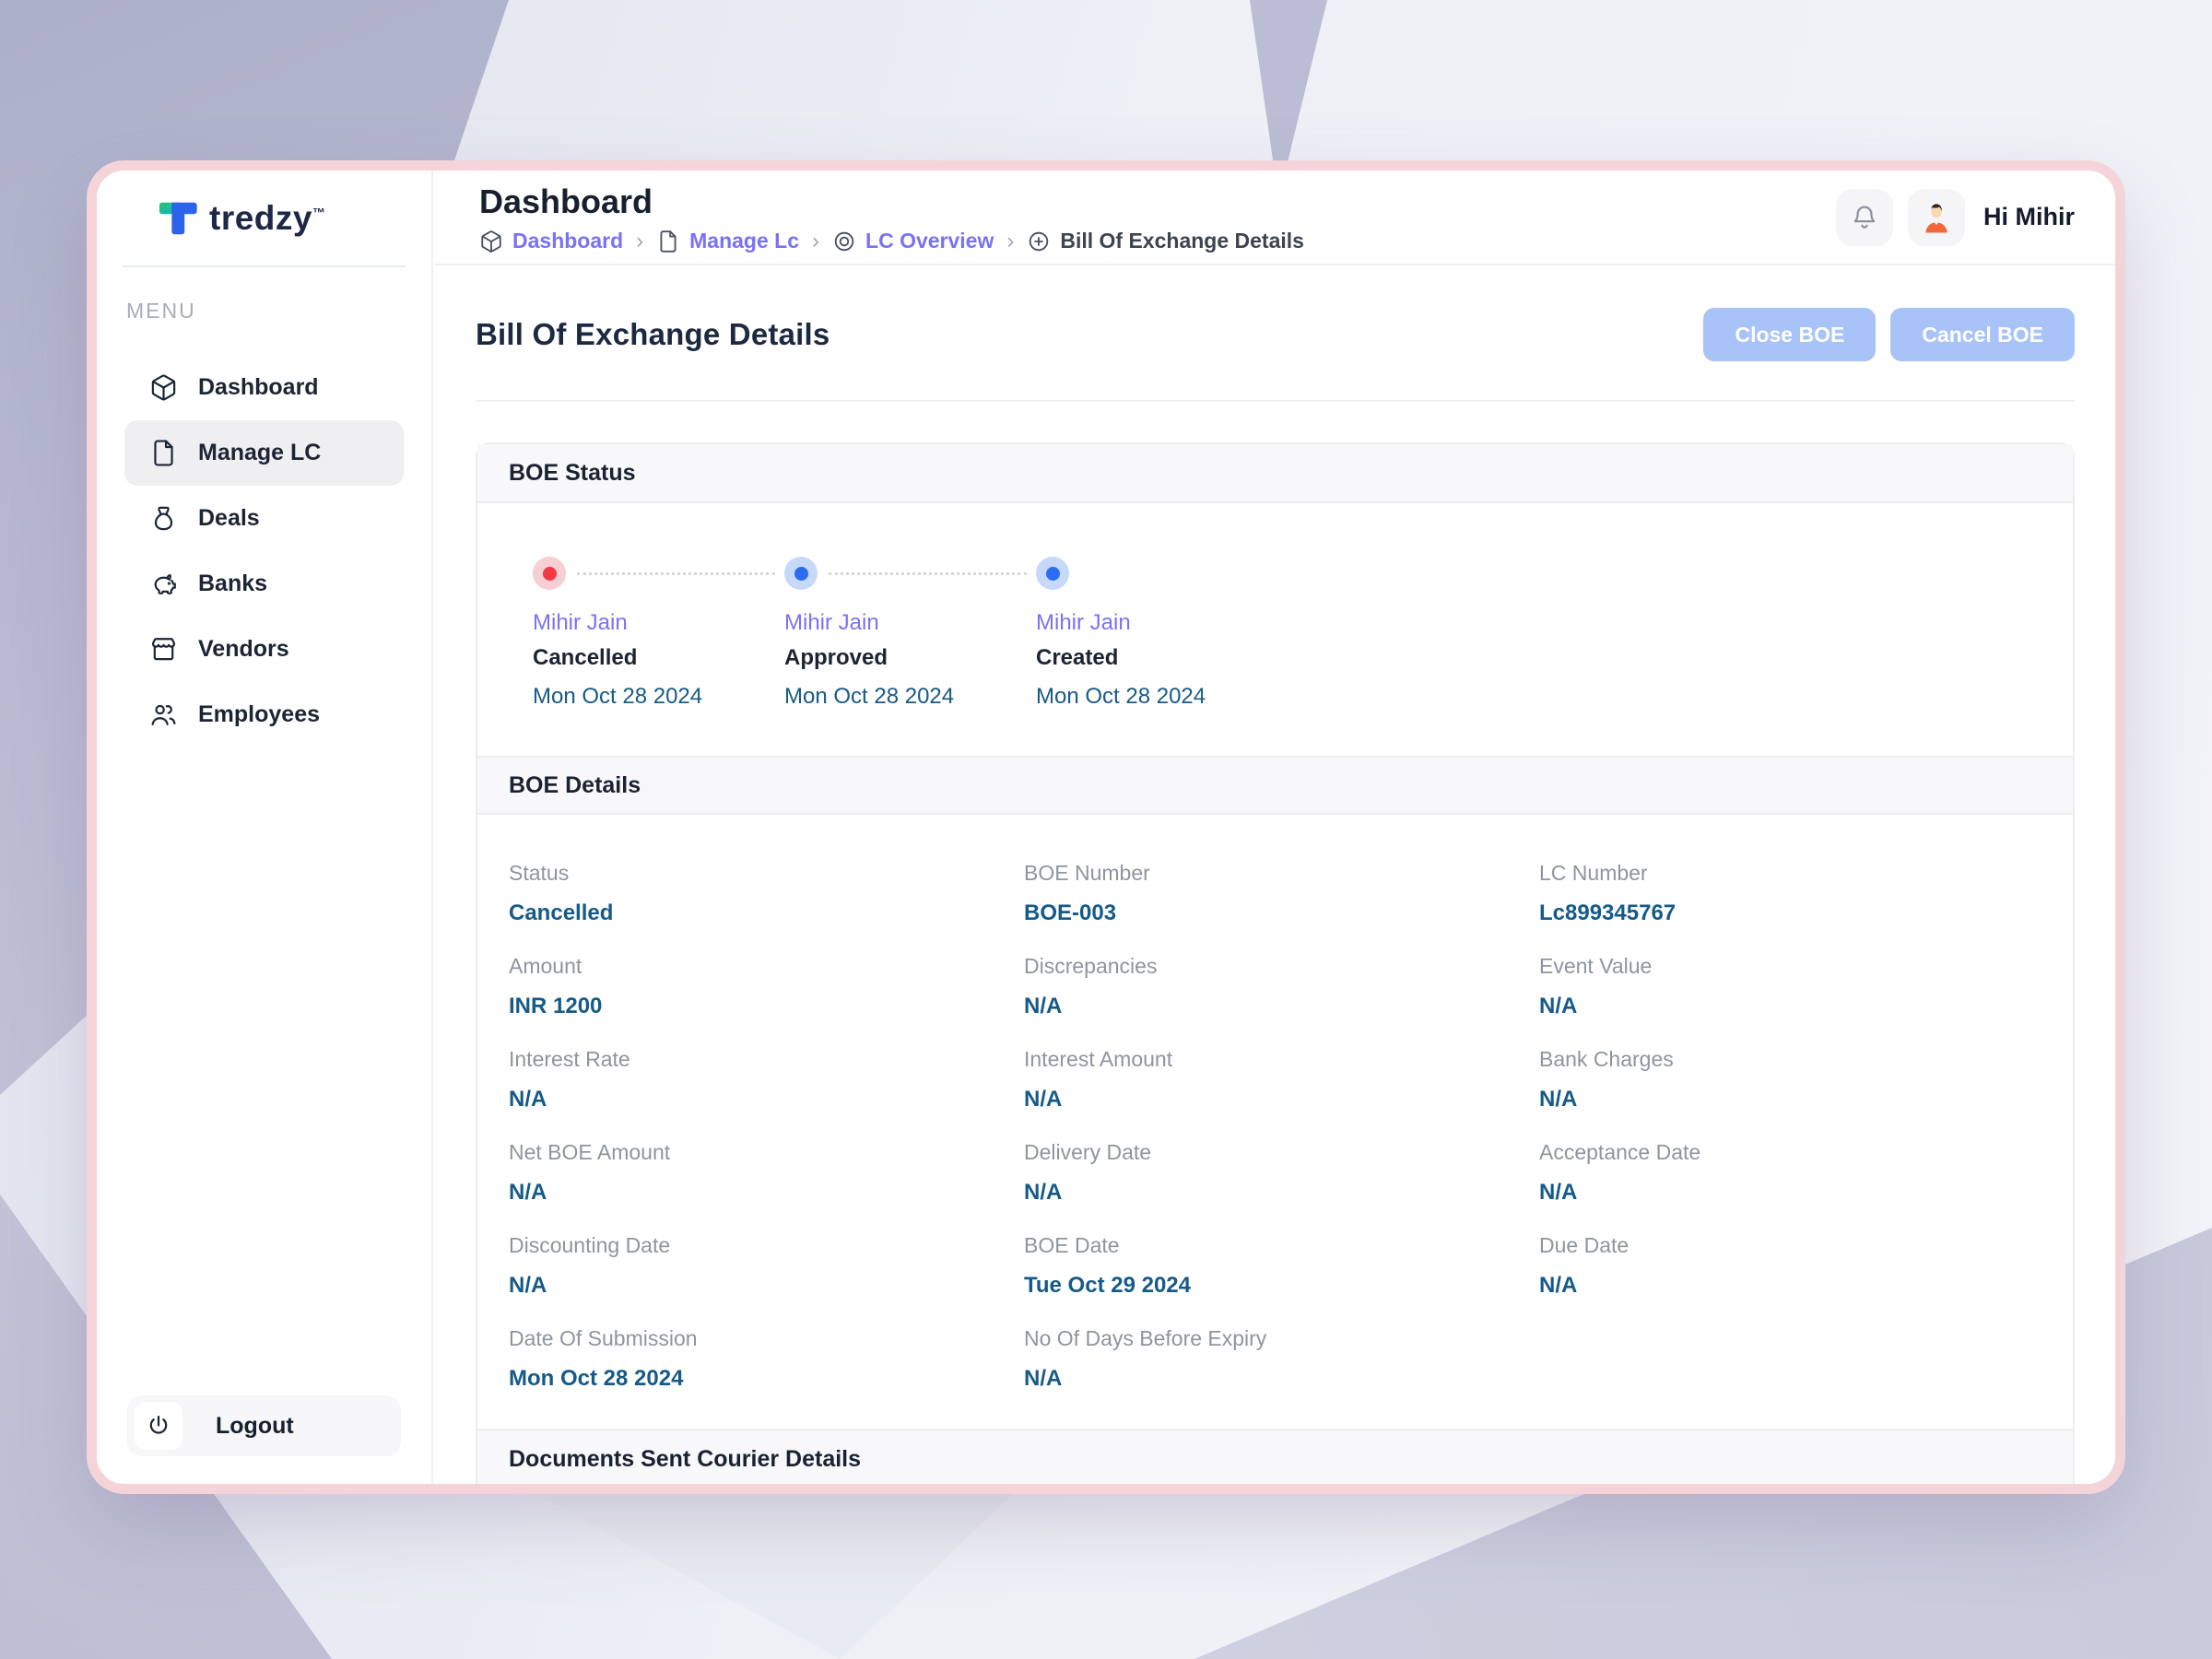  What do you see at coordinates (556, 1006) in the screenshot?
I see `field-value: INR 1200` at bounding box center [556, 1006].